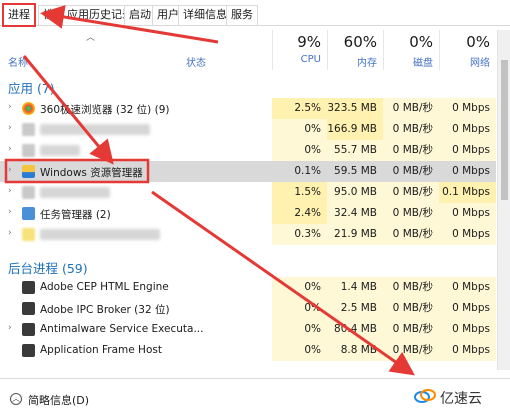 Image resolution: width=510 pixels, height=412 pixels. I want to click on memory-value: 80.4 MB, so click(355, 329).